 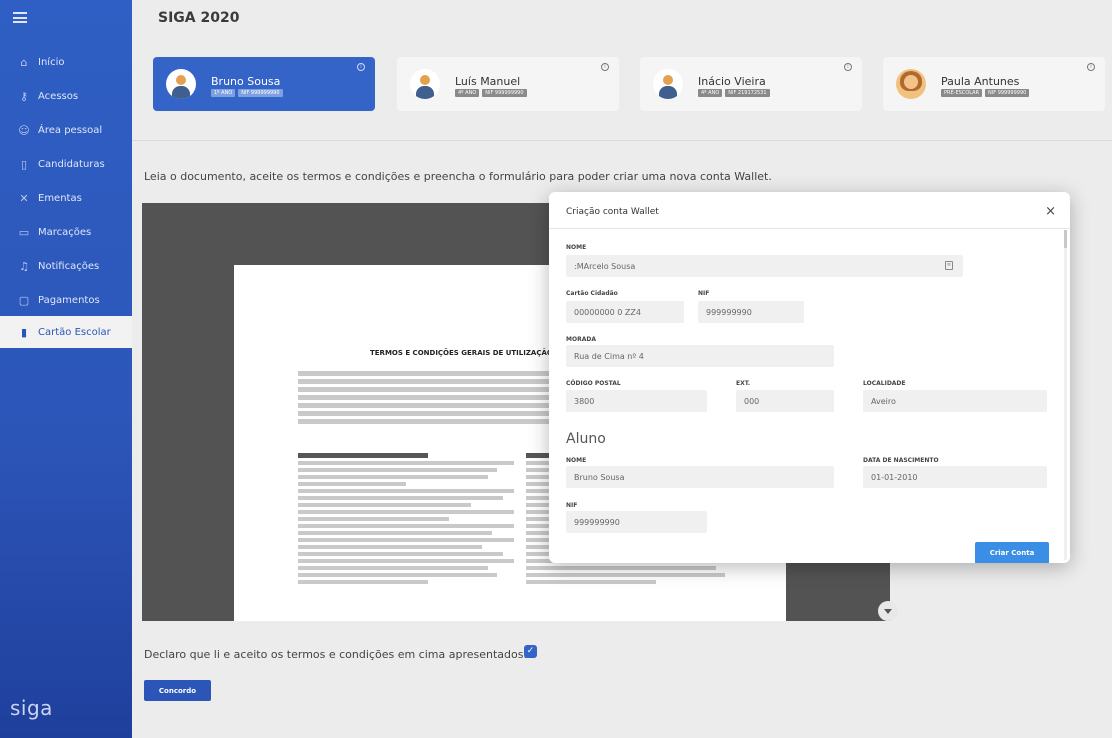 I want to click on document-icon: ▯, so click(x=24, y=164).